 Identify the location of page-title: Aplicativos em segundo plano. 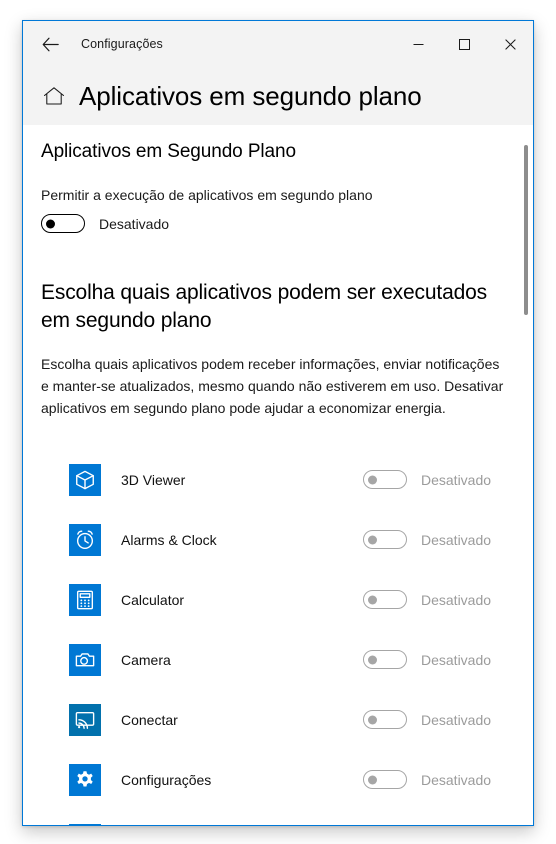
(250, 95).